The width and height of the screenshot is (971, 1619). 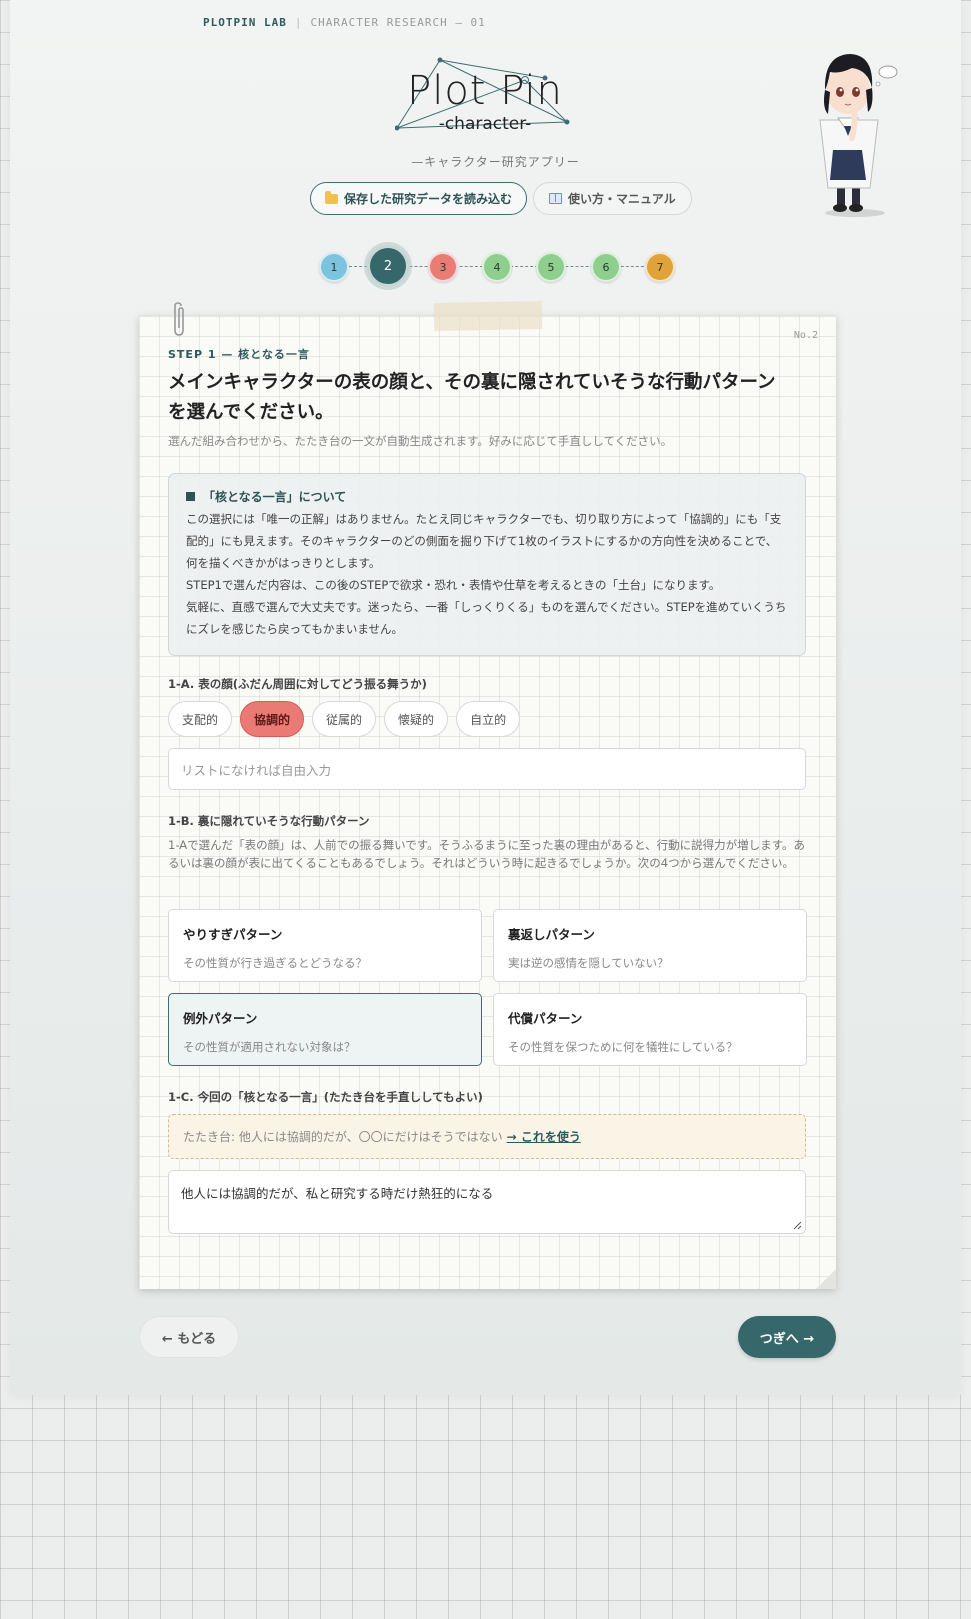 I want to click on pattern-reverse: 裏返しパターン 実は逆の感情を隠していない？, so click(x=650, y=945).